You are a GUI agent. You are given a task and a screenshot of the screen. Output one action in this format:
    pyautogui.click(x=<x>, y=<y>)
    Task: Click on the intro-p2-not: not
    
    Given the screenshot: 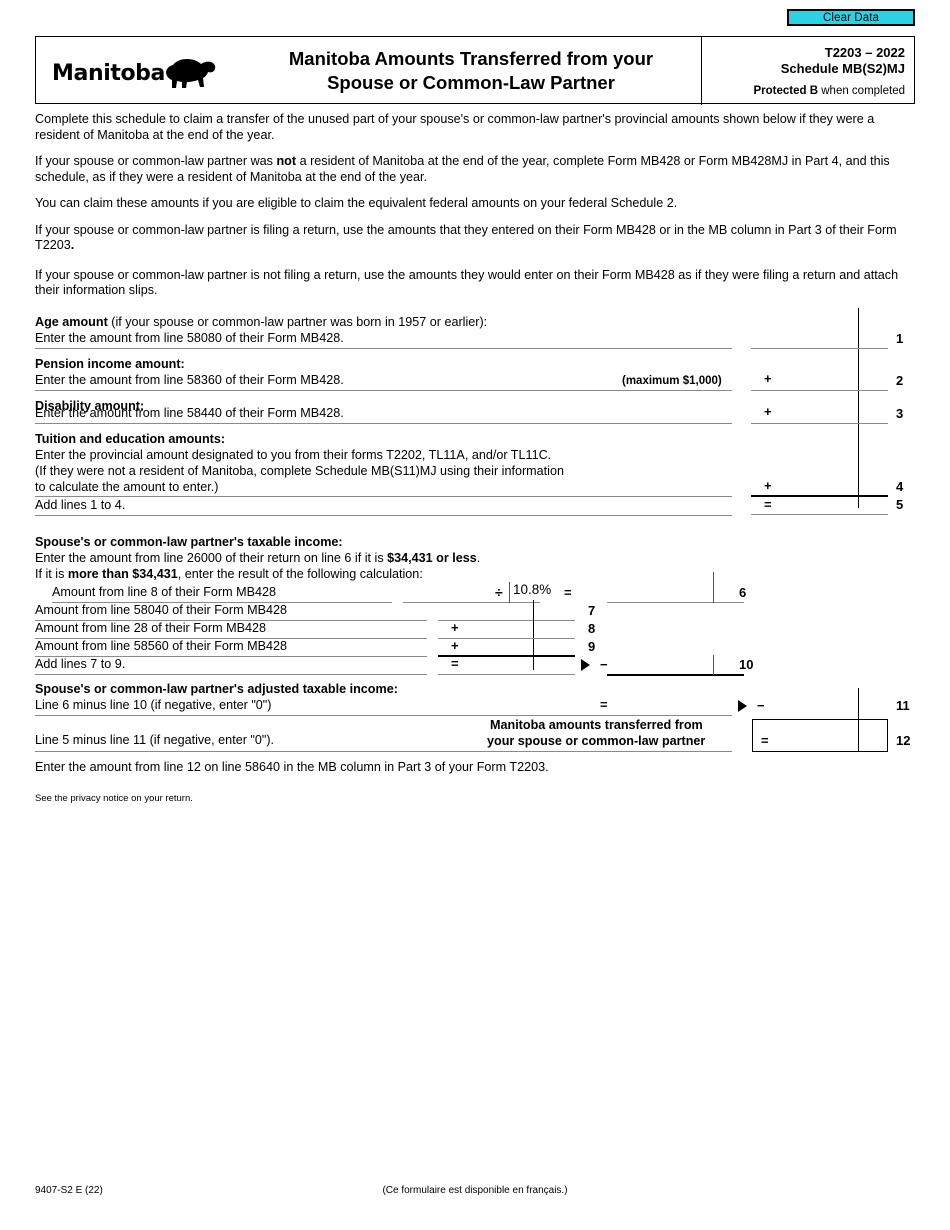 What is the action you would take?
    pyautogui.click(x=286, y=161)
    